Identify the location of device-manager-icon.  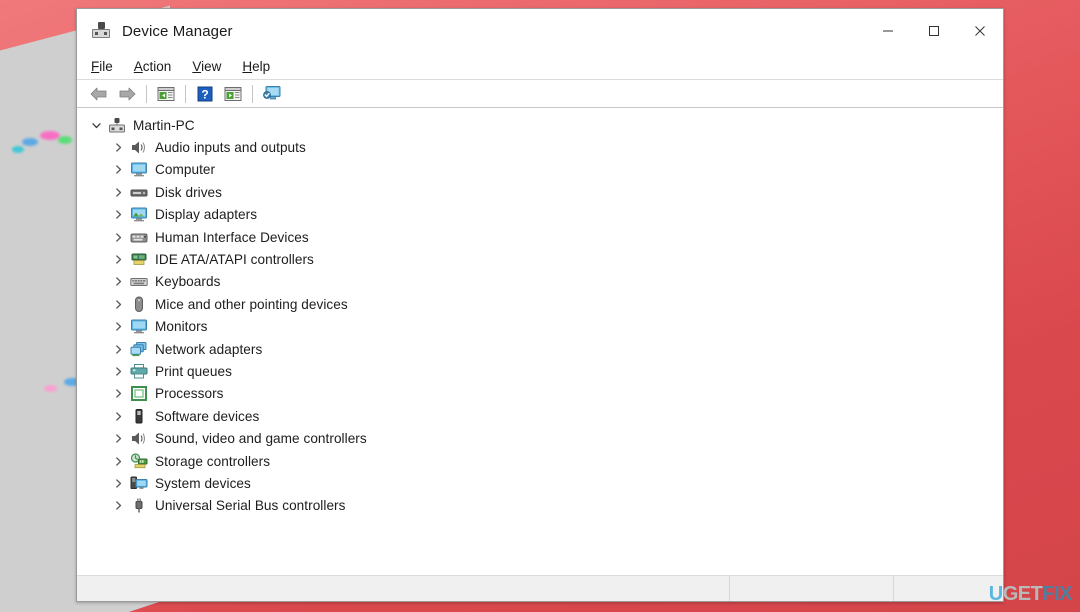
(101, 31).